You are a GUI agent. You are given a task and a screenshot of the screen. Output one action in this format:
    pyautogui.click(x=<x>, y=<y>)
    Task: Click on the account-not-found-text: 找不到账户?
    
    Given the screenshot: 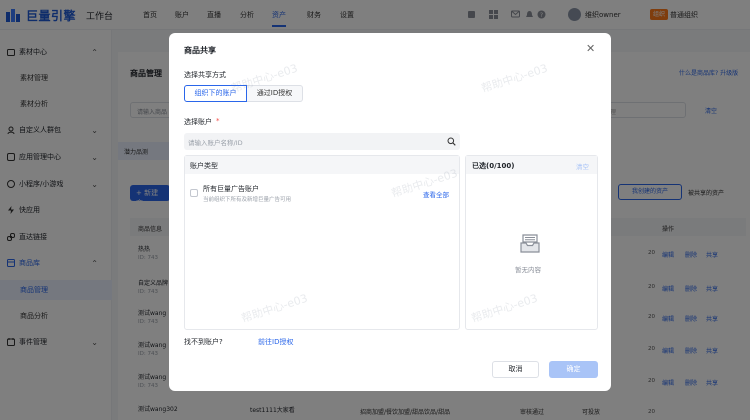 What is the action you would take?
    pyautogui.click(x=203, y=342)
    